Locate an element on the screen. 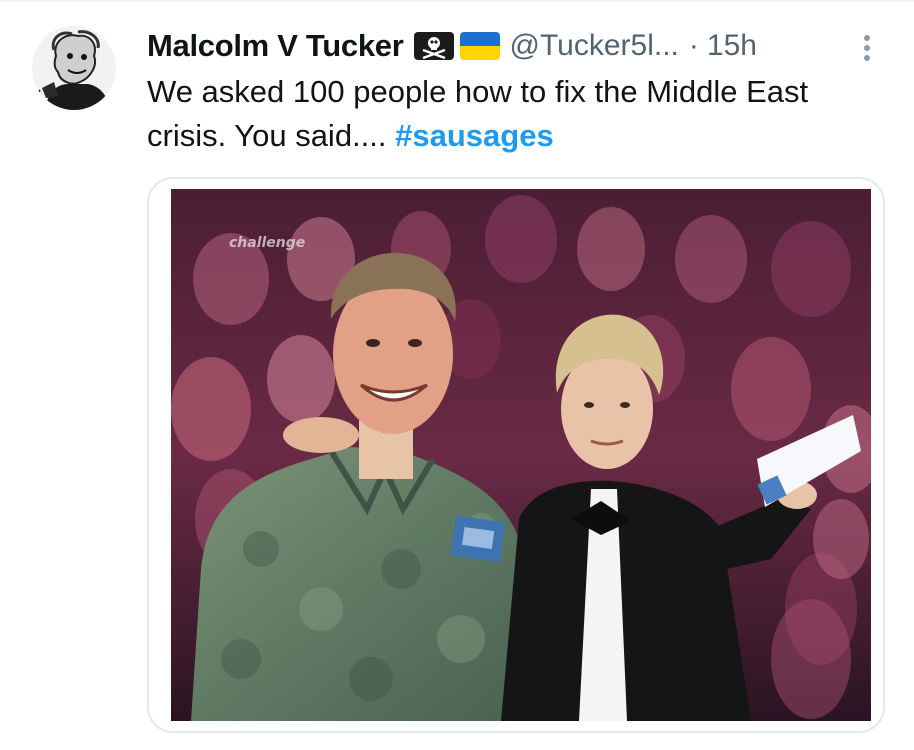 This screenshot has height=750, width=914. author-avatar is located at coordinates (74, 68).